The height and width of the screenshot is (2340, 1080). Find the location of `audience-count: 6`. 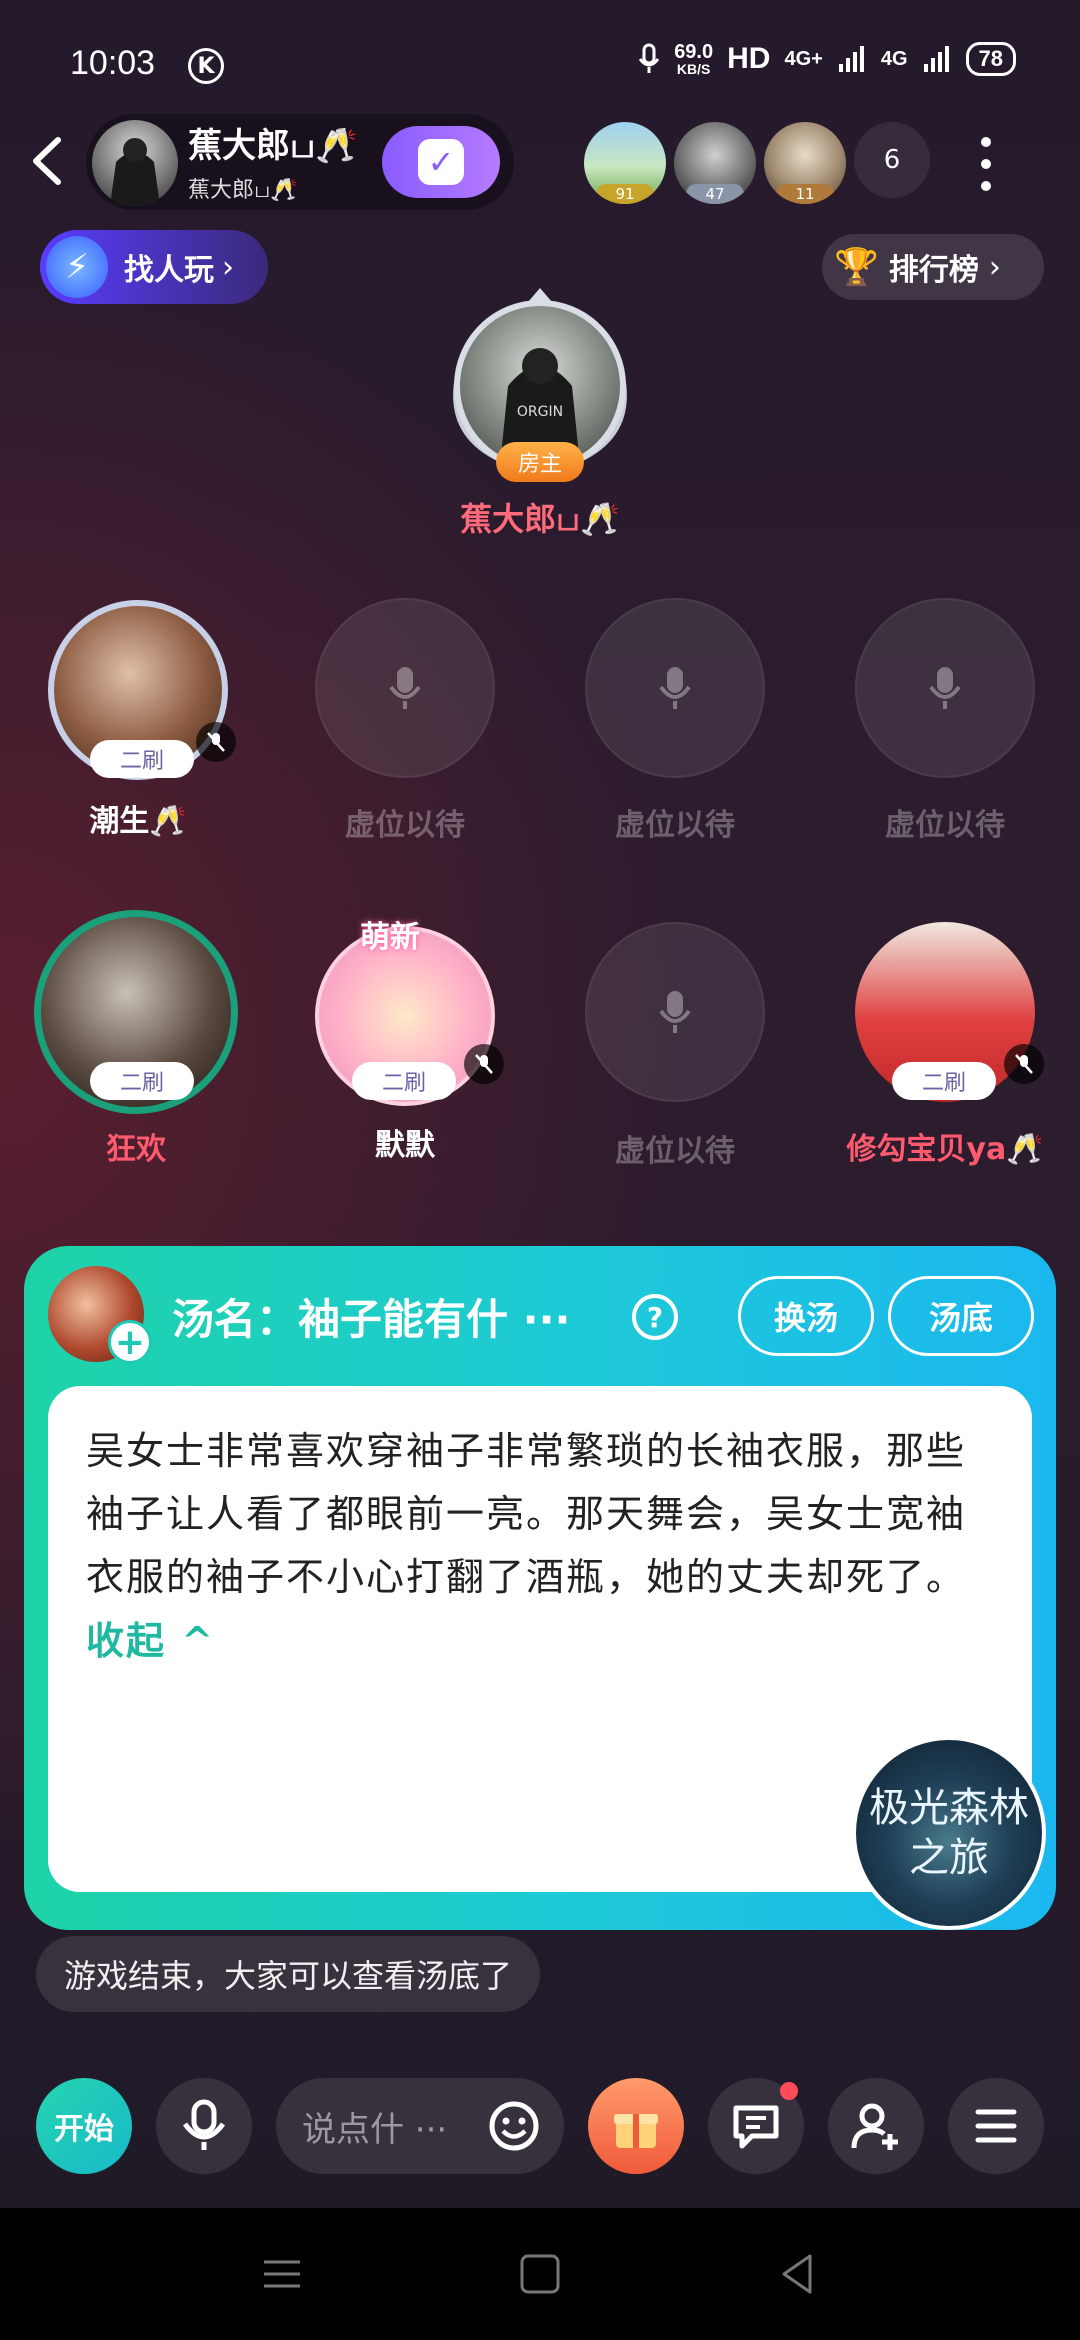

audience-count: 6 is located at coordinates (892, 160).